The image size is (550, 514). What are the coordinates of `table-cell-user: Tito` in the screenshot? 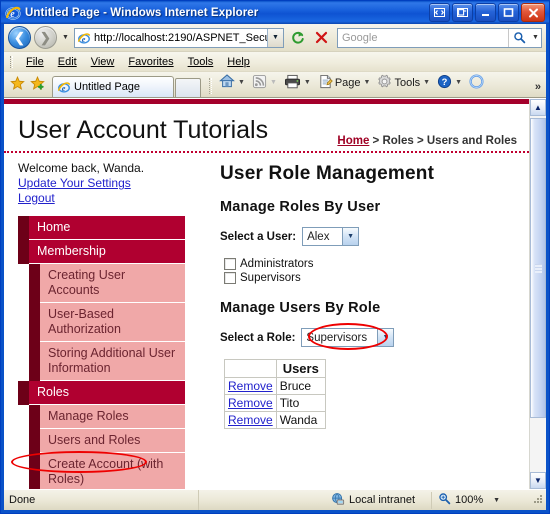 It's located at (300, 403).